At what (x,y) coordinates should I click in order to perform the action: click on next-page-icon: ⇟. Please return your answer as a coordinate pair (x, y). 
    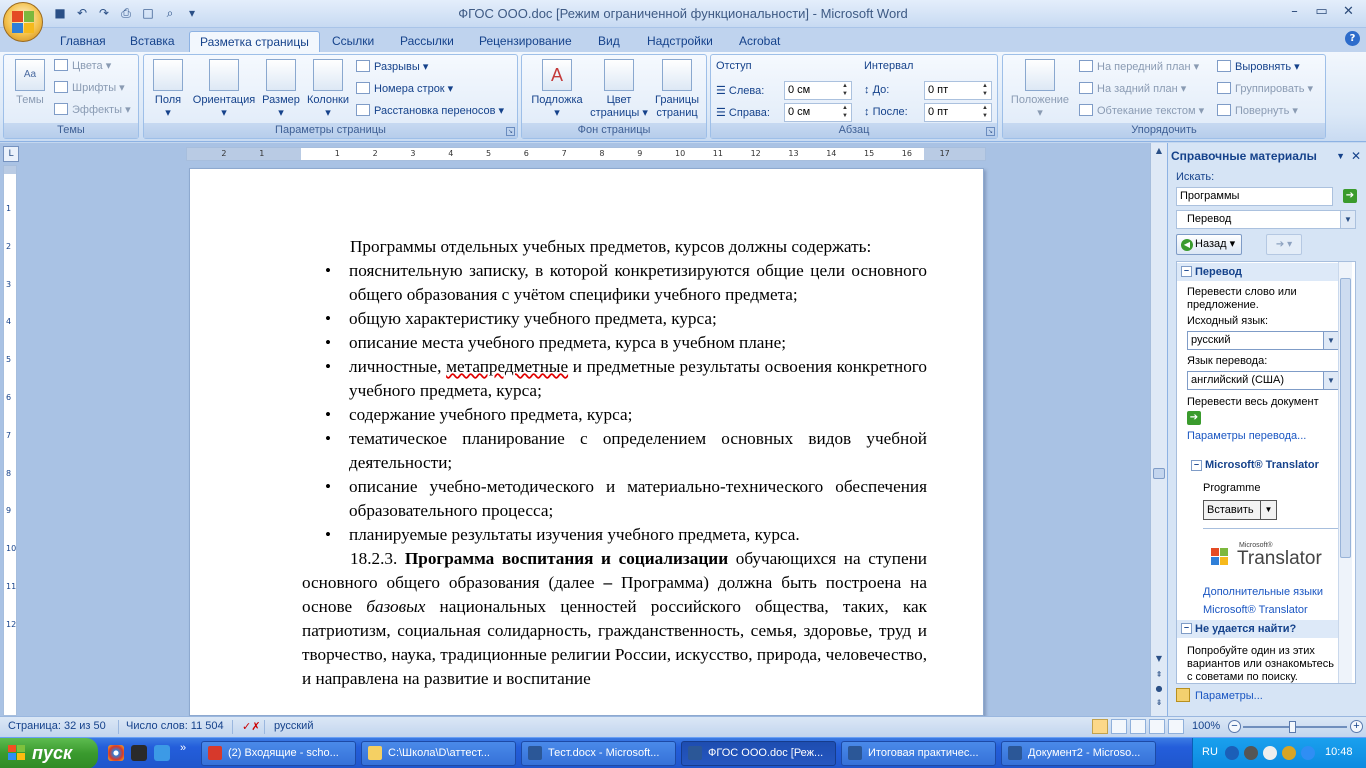
    Looking at the image, I should click on (1159, 703).